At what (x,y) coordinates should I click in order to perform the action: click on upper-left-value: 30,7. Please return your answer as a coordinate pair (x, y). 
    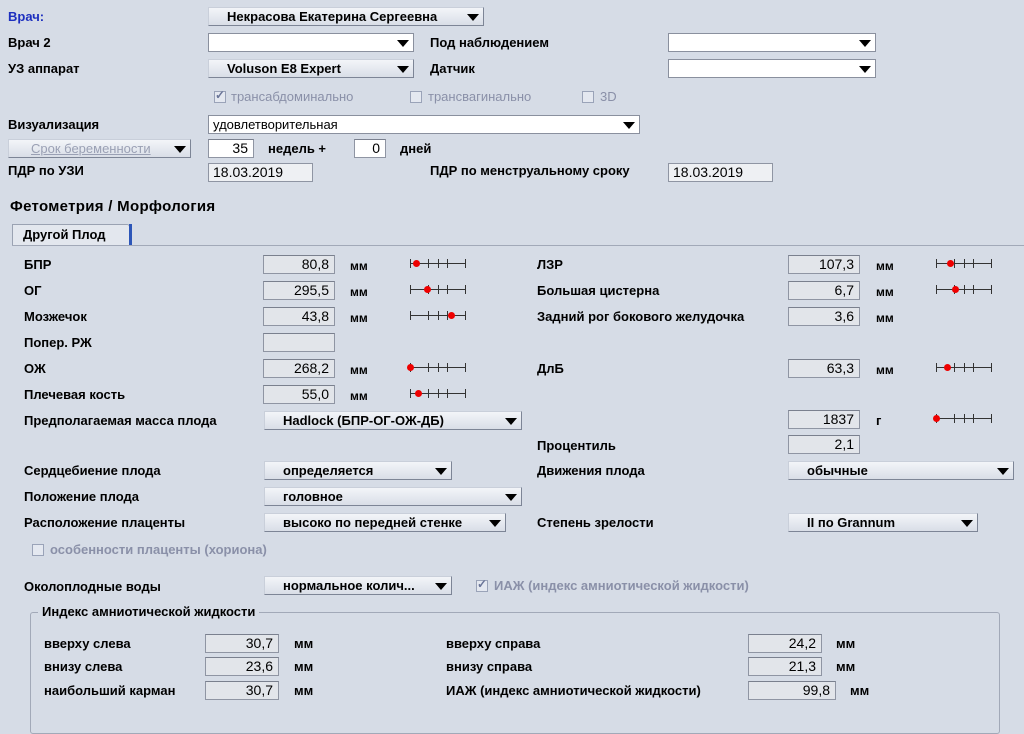
    Looking at the image, I should click on (242, 643).